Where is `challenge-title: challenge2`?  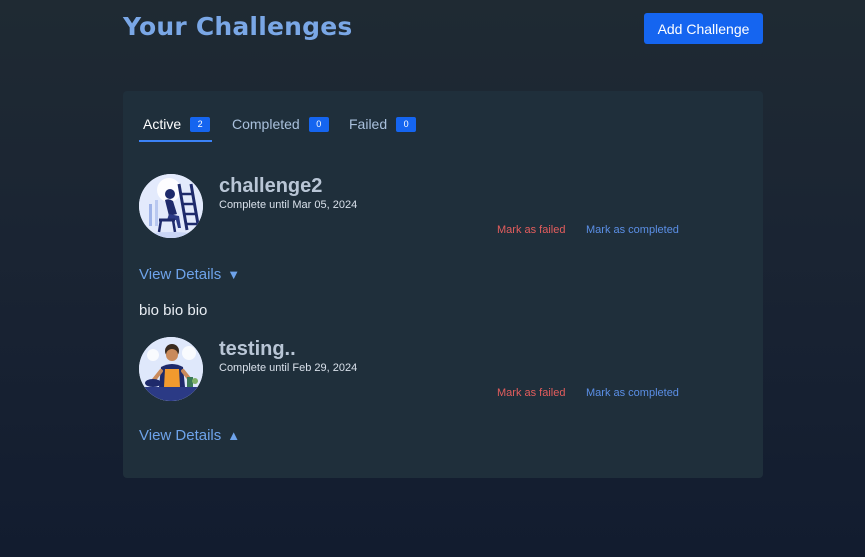
challenge-title: challenge2 is located at coordinates (271, 186).